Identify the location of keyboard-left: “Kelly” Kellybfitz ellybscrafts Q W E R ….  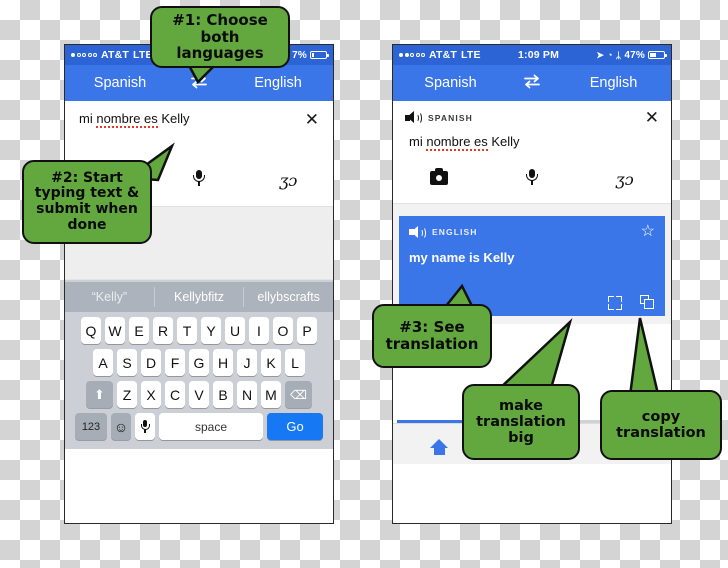
(199, 364).